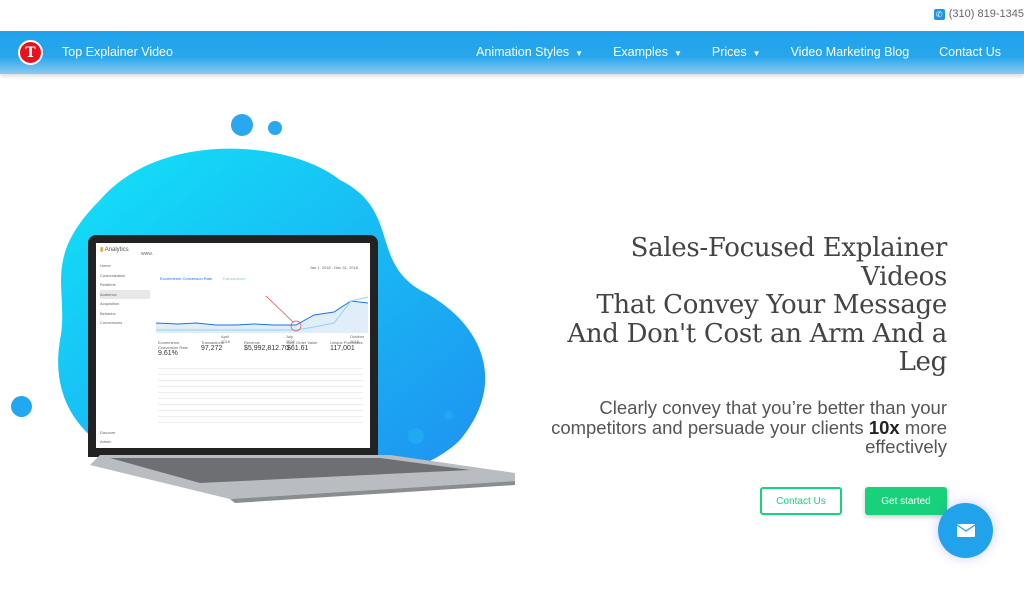  Describe the element at coordinates (117, 52) in the screenshot. I see `brand-name: Top Explainer Video` at that location.